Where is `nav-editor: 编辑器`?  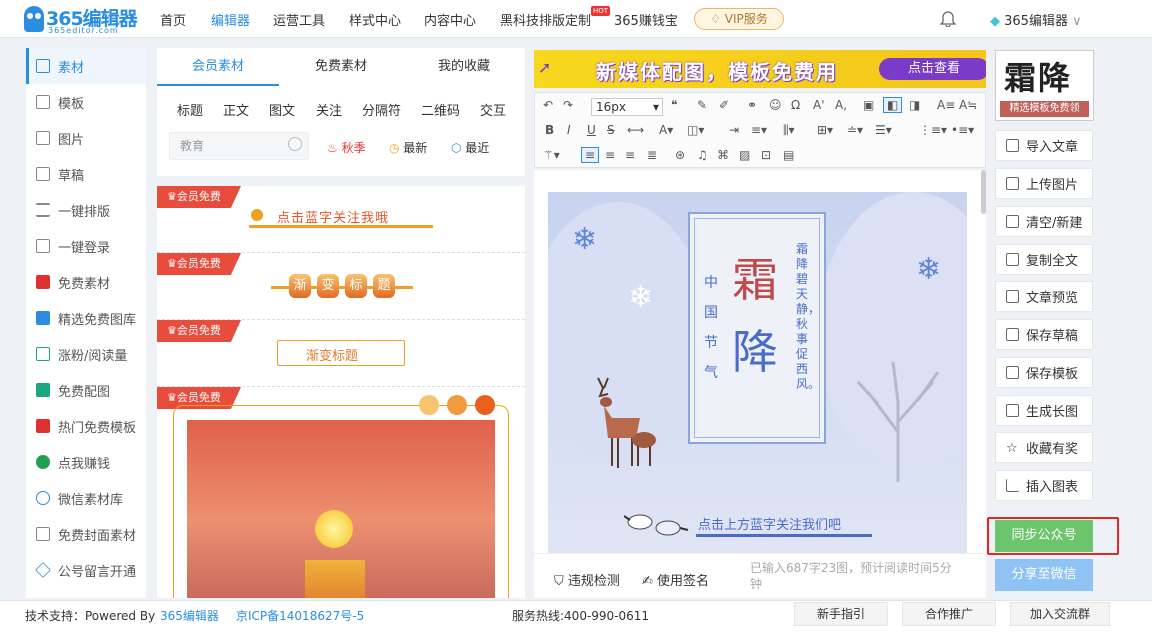
nav-editor: 编辑器 is located at coordinates (230, 19).